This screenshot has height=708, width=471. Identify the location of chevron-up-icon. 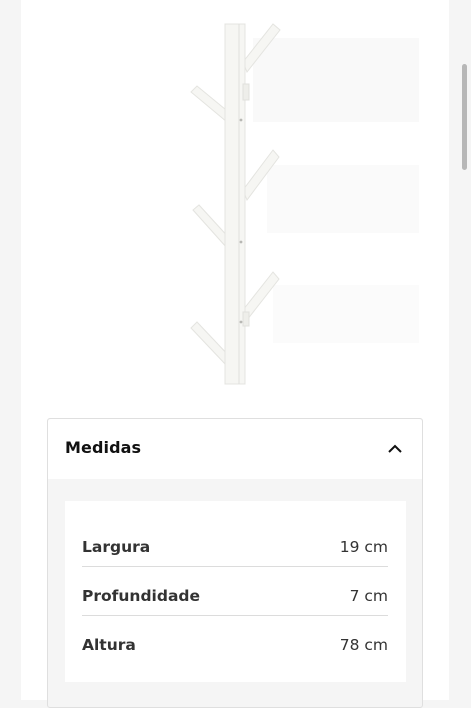
(395, 449).